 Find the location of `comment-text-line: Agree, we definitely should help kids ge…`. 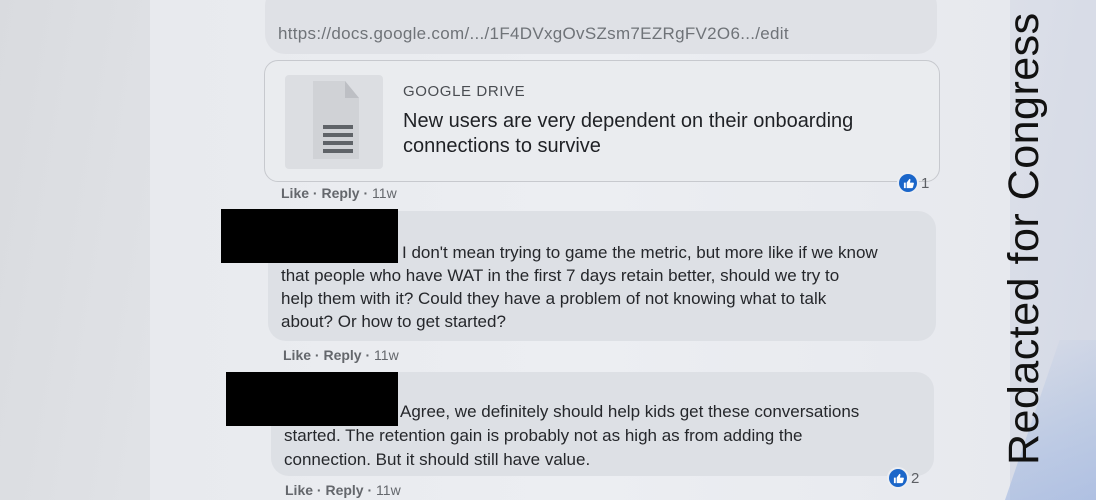

comment-text-line: Agree, we definitely should help kids ge… is located at coordinates (630, 411).